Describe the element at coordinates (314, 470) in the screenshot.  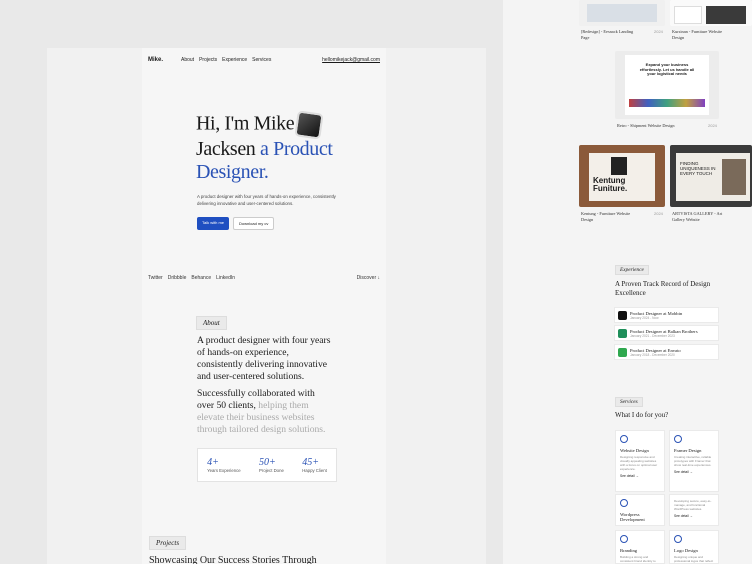
I see `stat-label: Happy Client` at that location.